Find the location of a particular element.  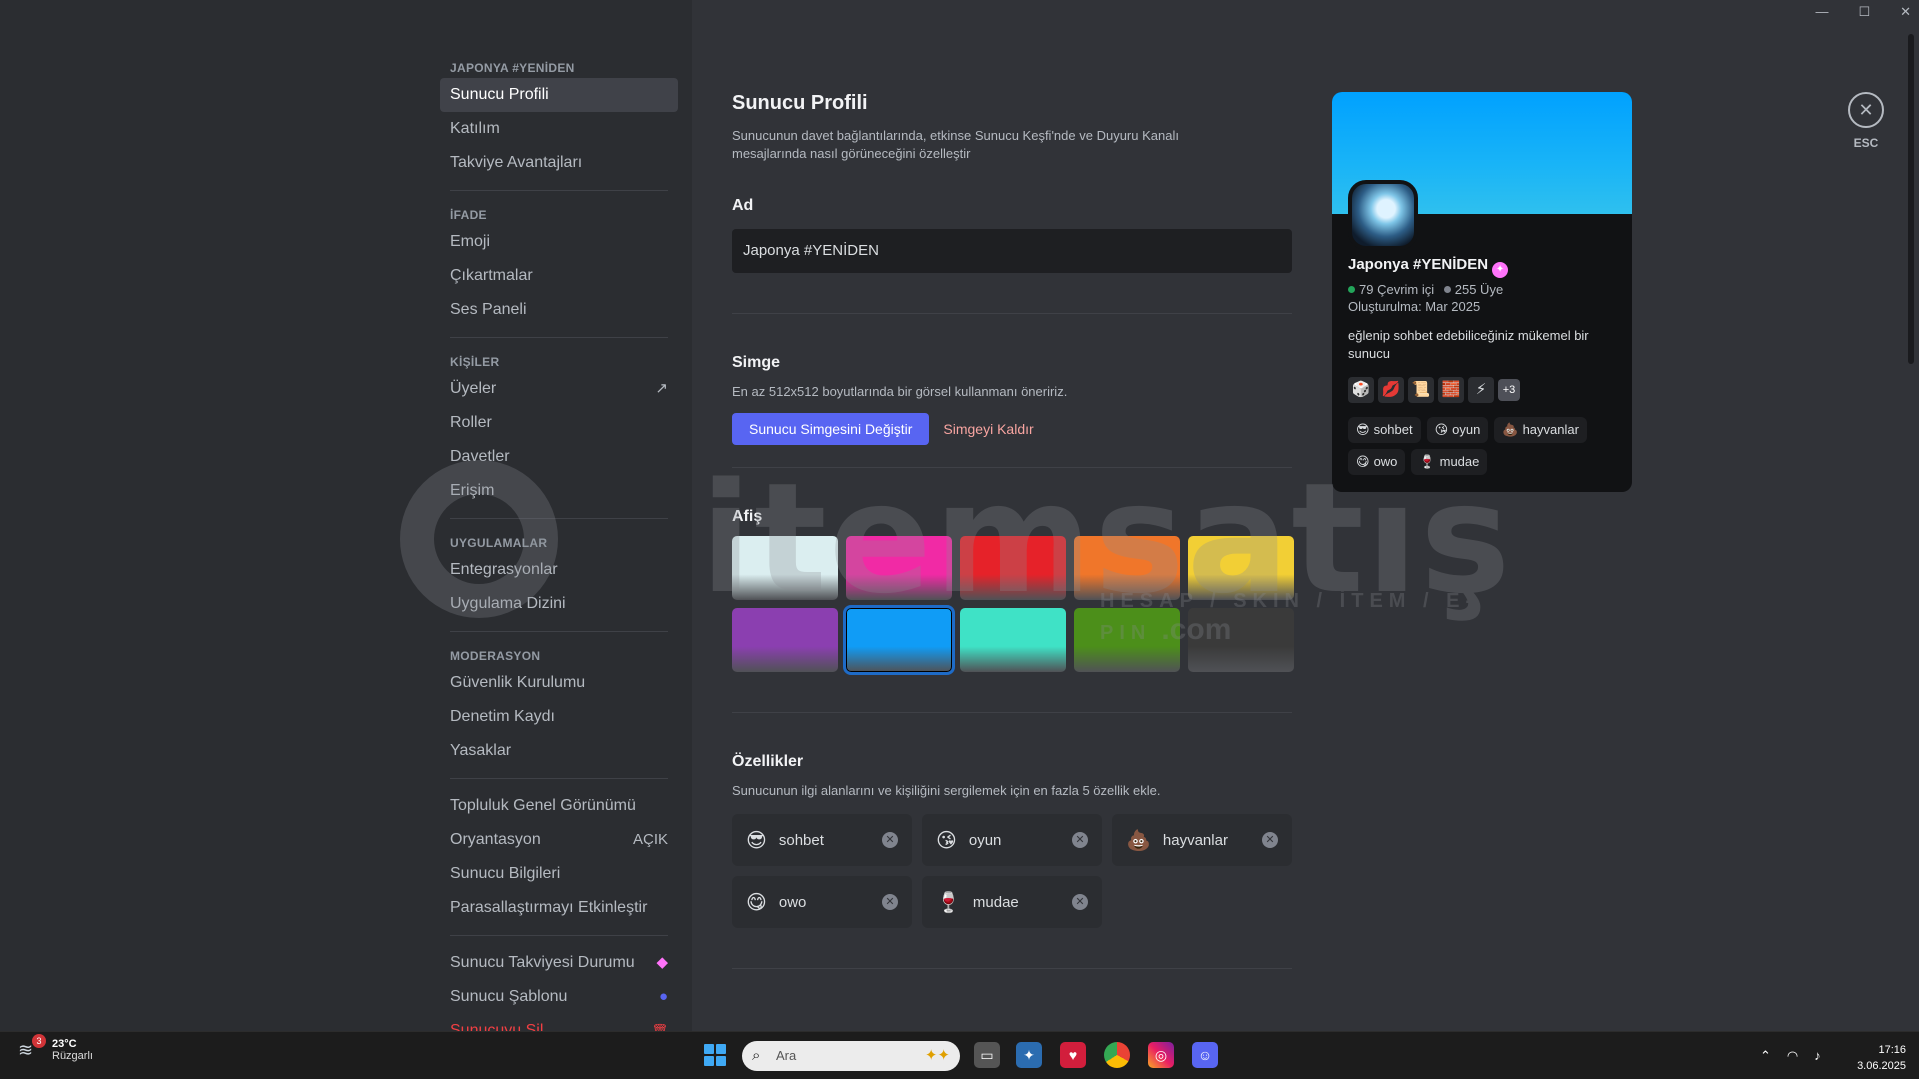

card-trait-emoji: 💩 is located at coordinates (1510, 429).